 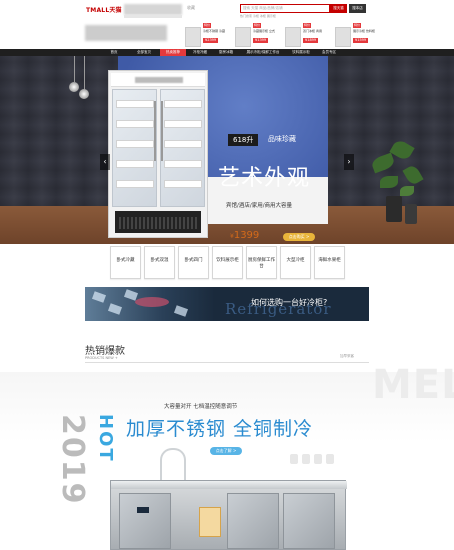 I want to click on product-learn-more-button: 点击了解 >, so click(x=226, y=451).